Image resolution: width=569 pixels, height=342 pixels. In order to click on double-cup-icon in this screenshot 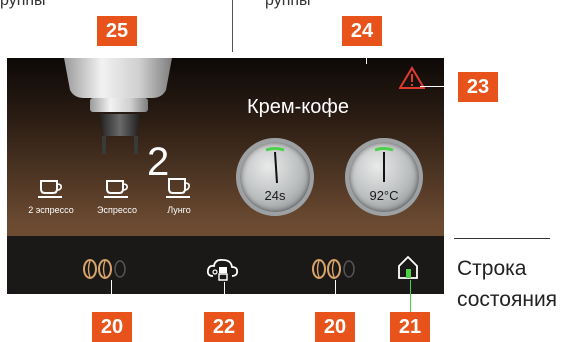, I will do `click(50, 189)`.